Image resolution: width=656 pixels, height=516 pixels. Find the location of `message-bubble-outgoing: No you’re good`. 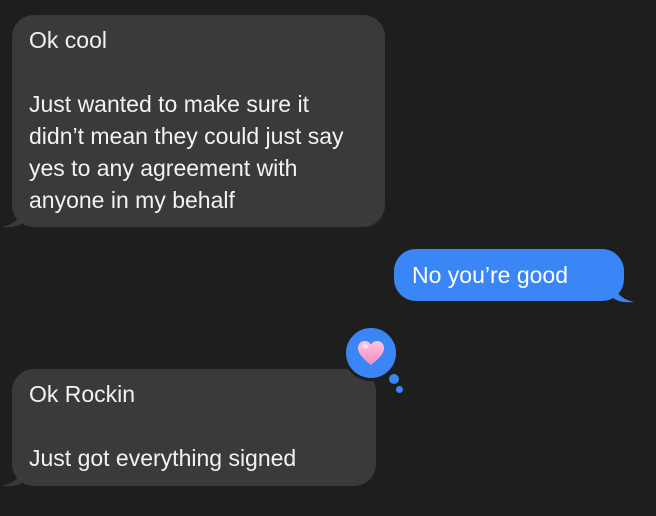

message-bubble-outgoing: No you’re good is located at coordinates (509, 275).